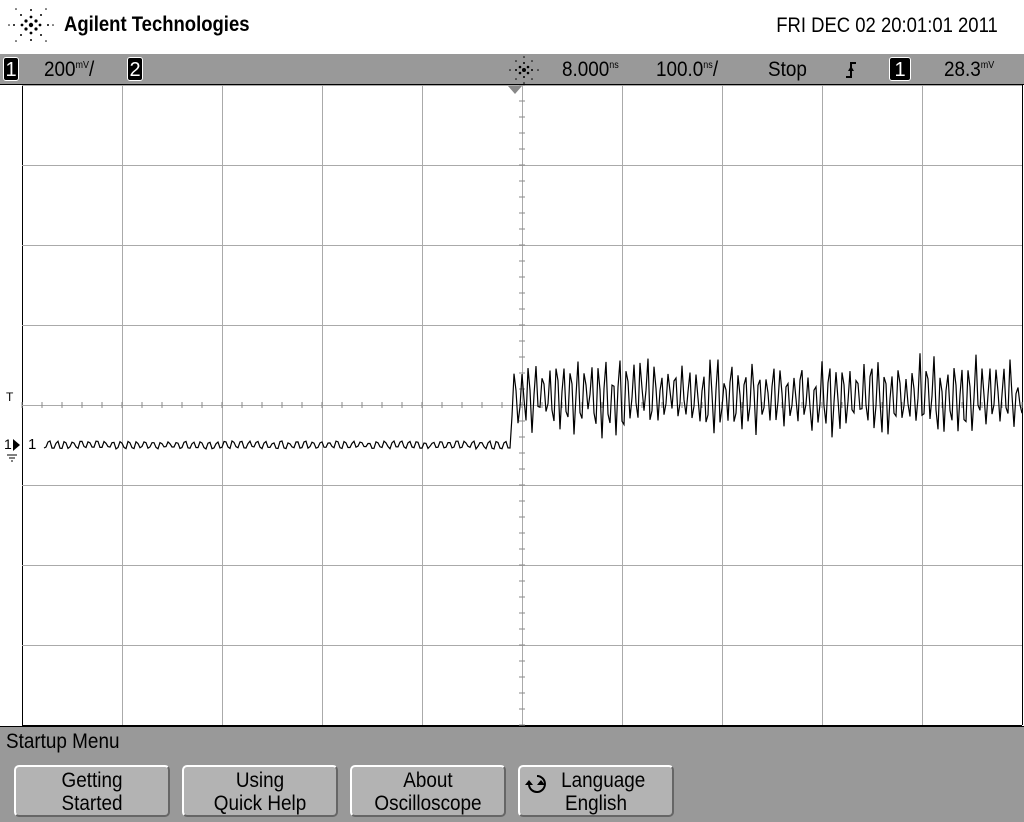 The width and height of the screenshot is (1024, 822). I want to click on channel-1-trace, so click(533, 402).